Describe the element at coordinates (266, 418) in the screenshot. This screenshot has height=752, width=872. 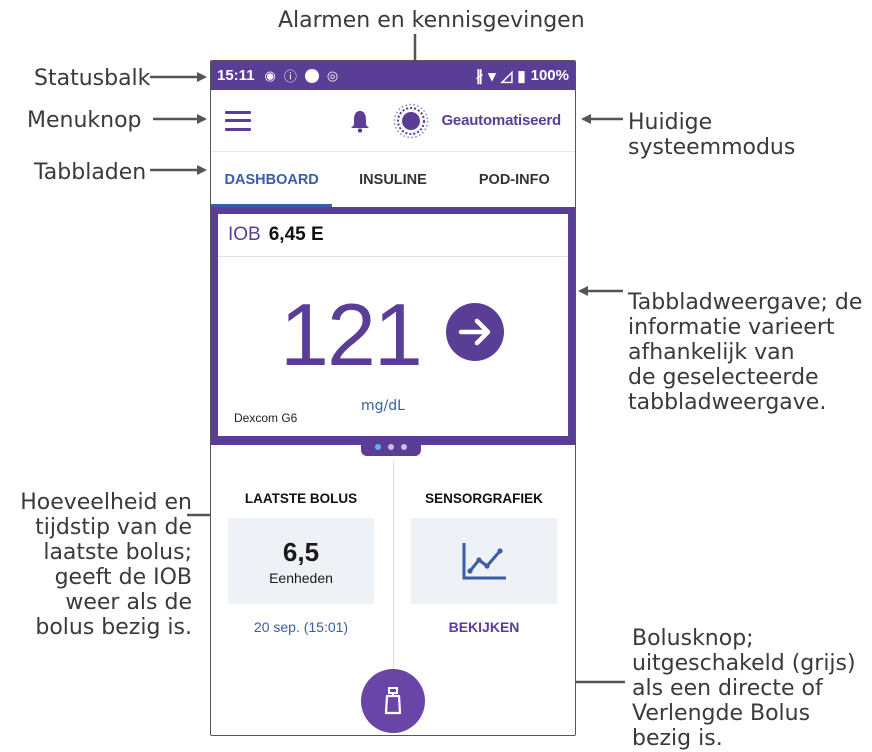
I see `cgm-source: Dexcom G6` at that location.